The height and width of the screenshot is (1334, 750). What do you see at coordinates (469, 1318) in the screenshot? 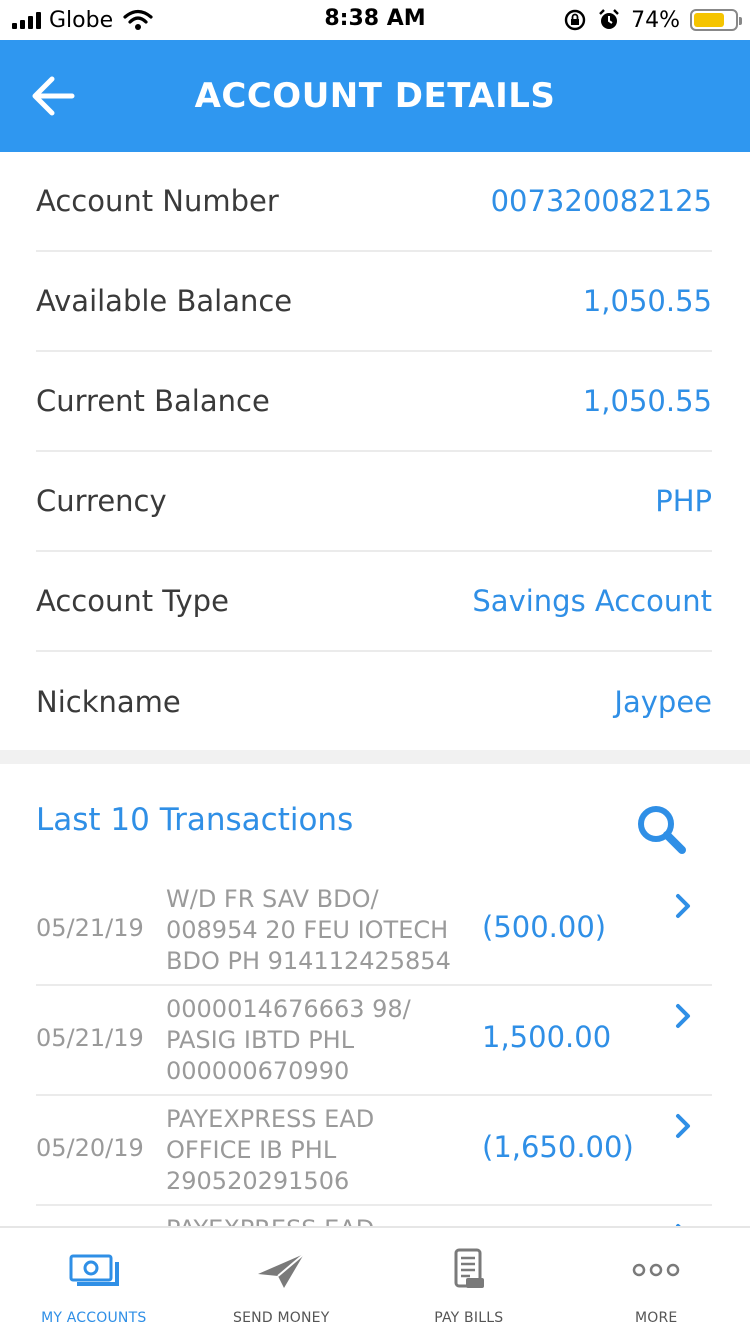
I see `tab-label: PAY BILLS` at bounding box center [469, 1318].